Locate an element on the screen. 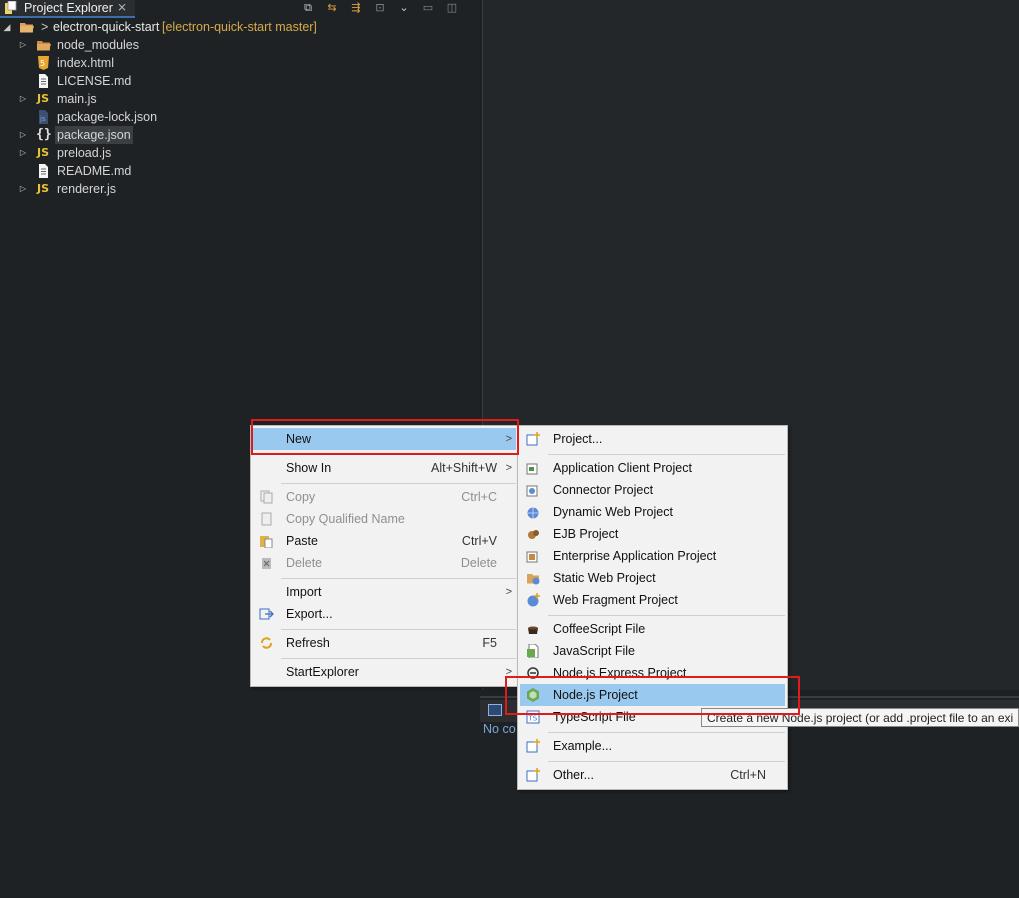  menu-item-label: StartExplorer is located at coordinates (322, 672).